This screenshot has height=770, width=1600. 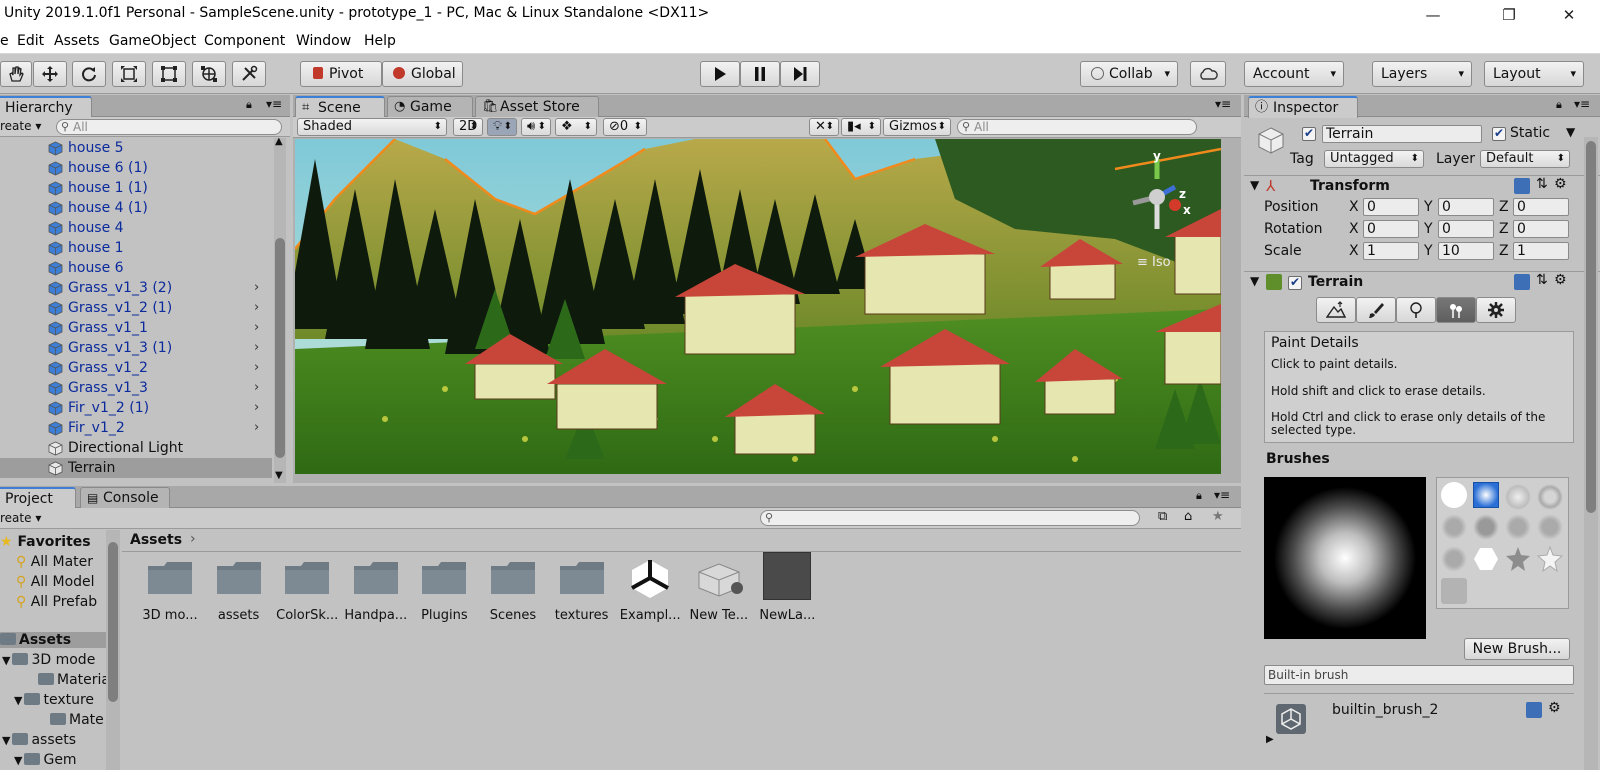 What do you see at coordinates (152, 41) in the screenshot?
I see `menu-gameobject: GameObject` at bounding box center [152, 41].